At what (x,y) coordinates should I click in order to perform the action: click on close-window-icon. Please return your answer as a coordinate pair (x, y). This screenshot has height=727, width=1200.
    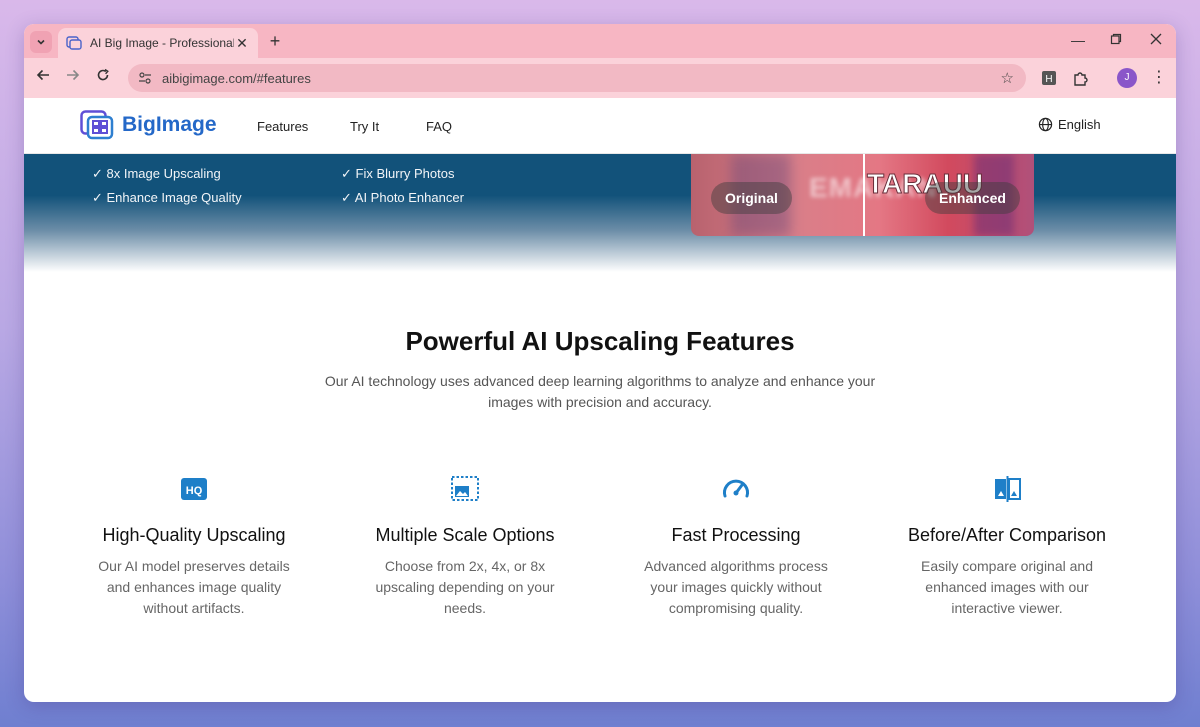
    Looking at the image, I should click on (1156, 40).